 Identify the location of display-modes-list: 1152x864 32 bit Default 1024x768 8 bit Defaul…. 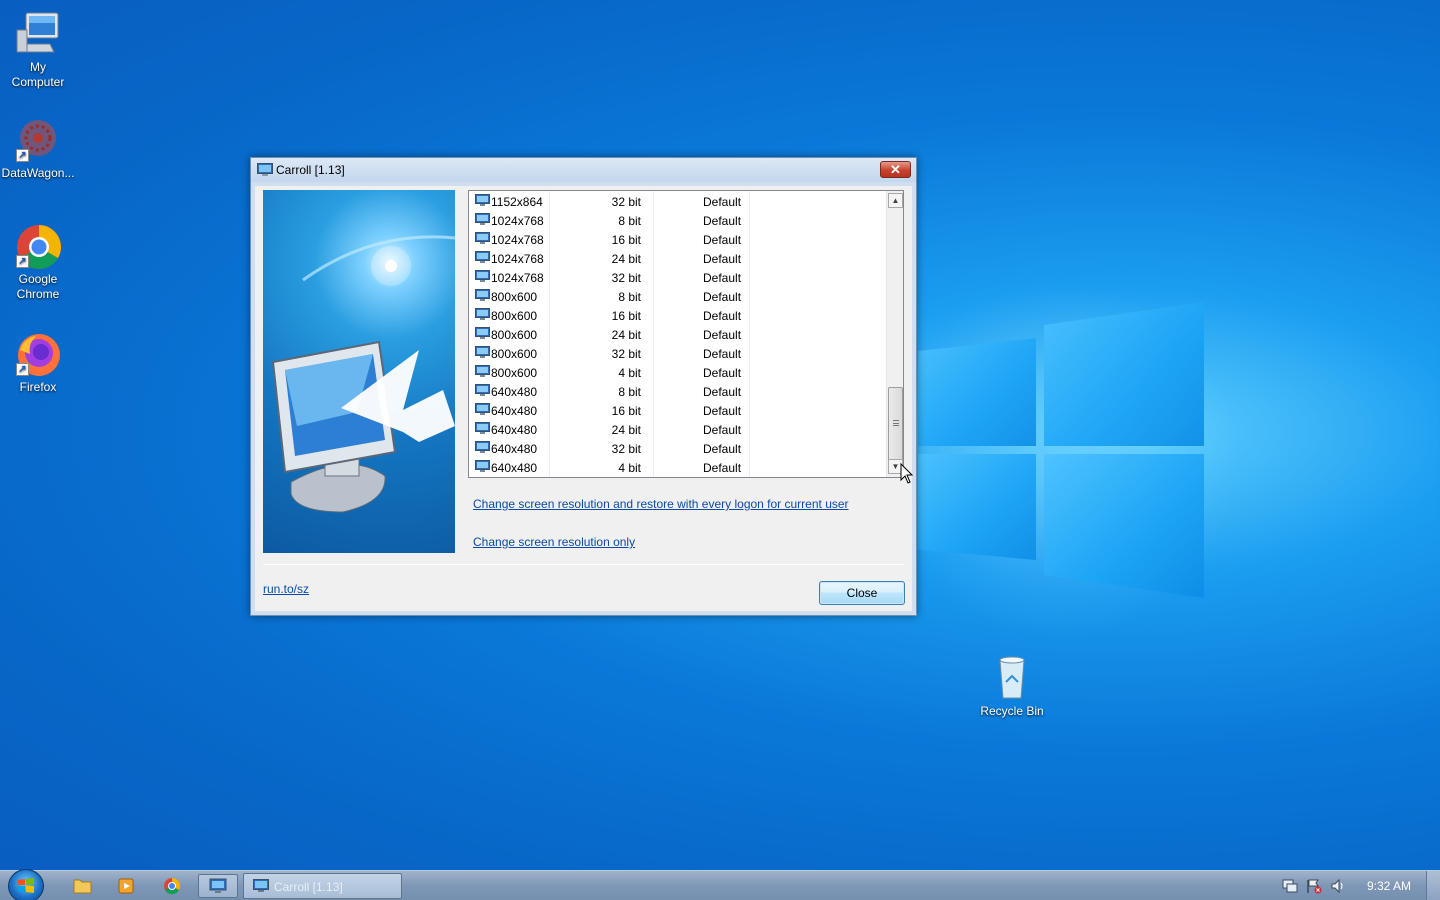
(686, 334).